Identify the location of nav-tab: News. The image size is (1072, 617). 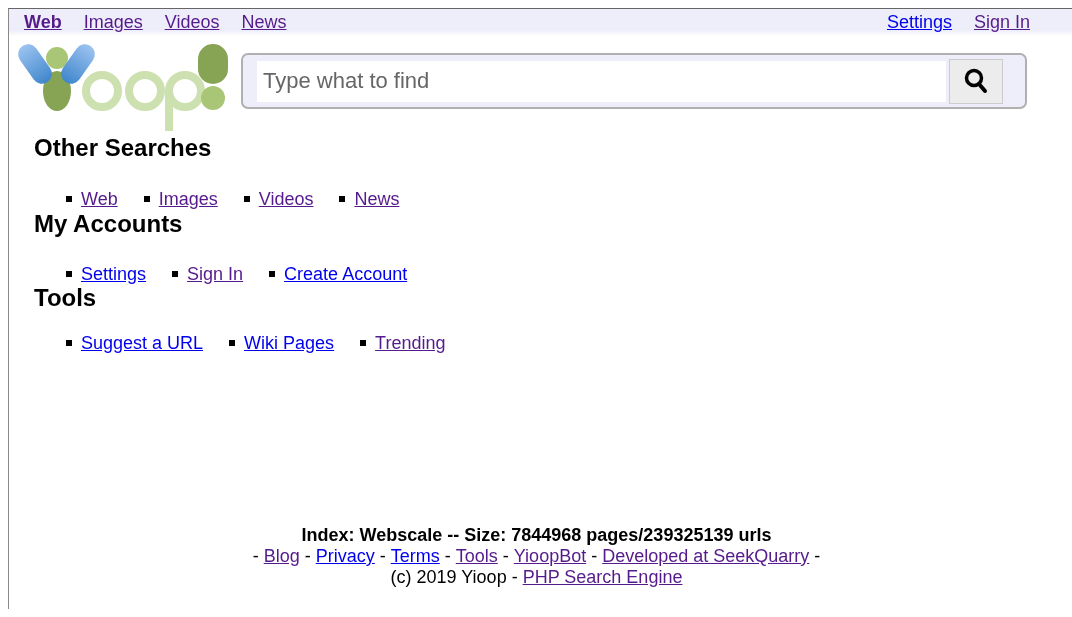
(264, 22).